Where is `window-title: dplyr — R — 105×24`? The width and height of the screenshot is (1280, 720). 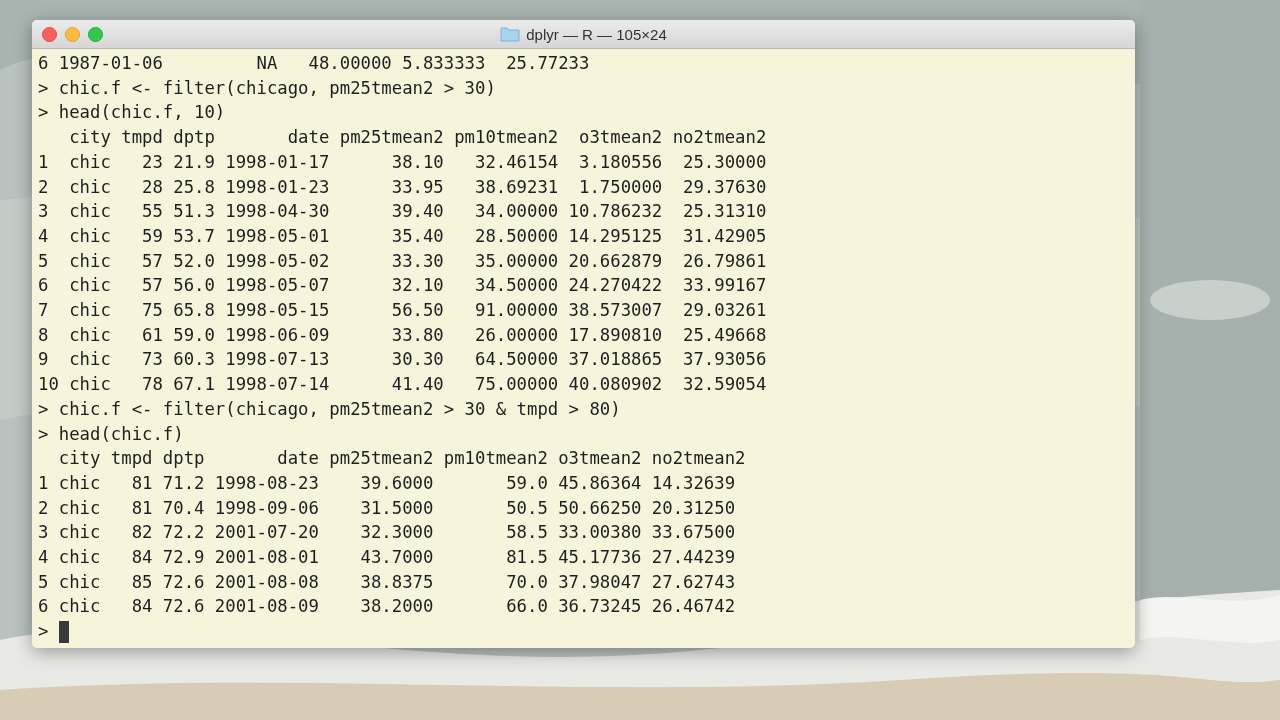
window-title: dplyr — R — 105×24 is located at coordinates (596, 34).